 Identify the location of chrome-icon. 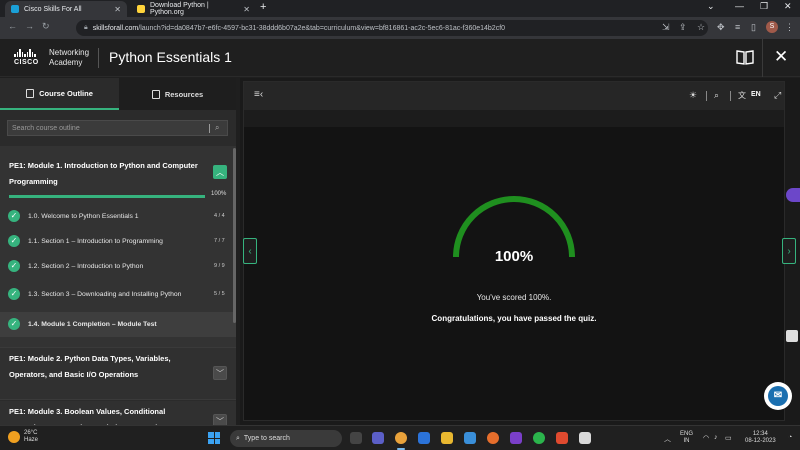
(401, 438).